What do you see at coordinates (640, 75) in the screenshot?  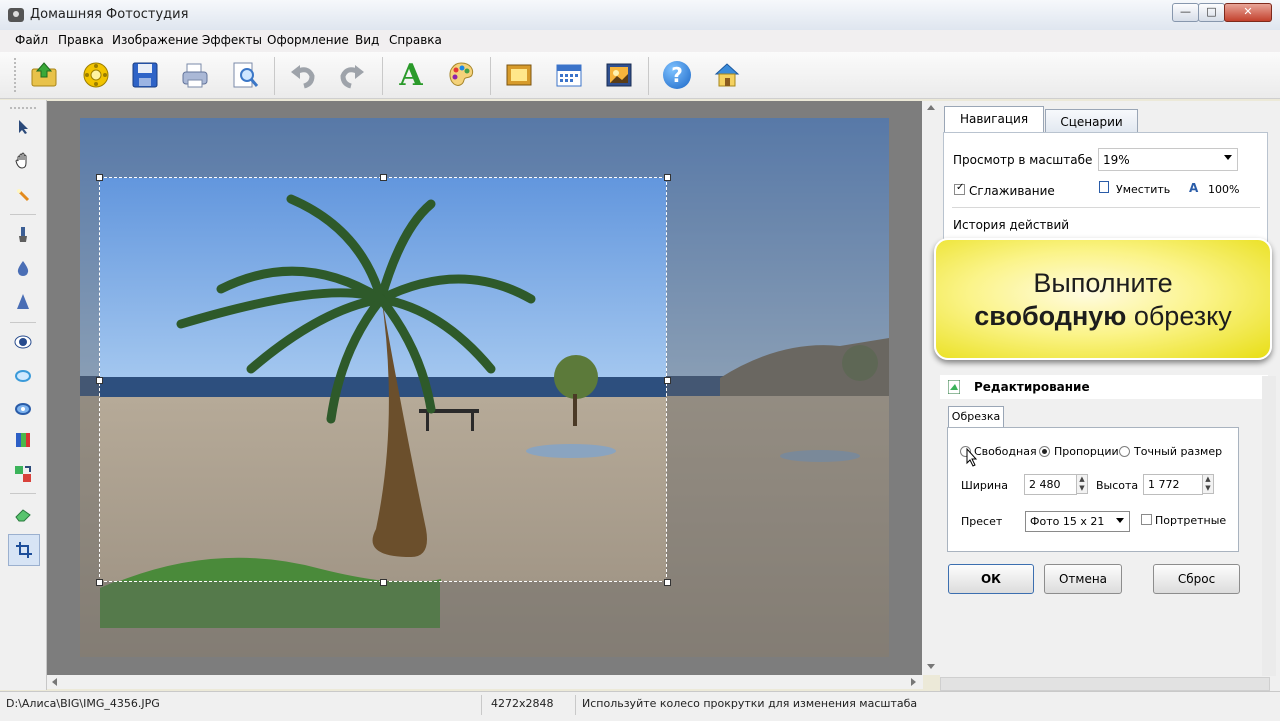 I see `toolbar: A ?` at bounding box center [640, 75].